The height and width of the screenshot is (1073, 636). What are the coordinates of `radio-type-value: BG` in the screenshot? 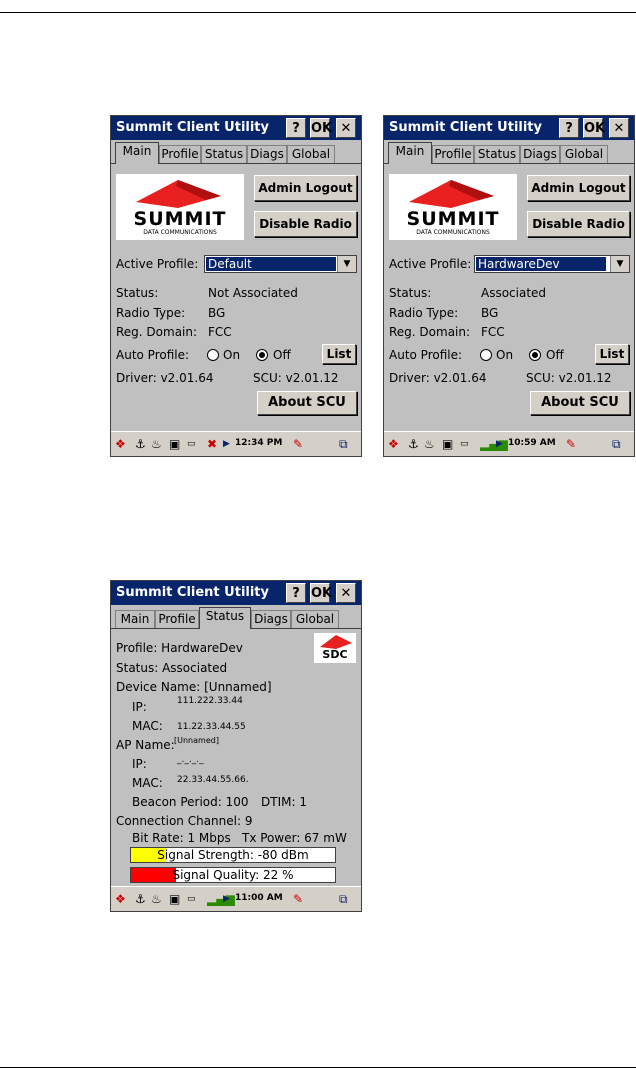 It's located at (217, 313).